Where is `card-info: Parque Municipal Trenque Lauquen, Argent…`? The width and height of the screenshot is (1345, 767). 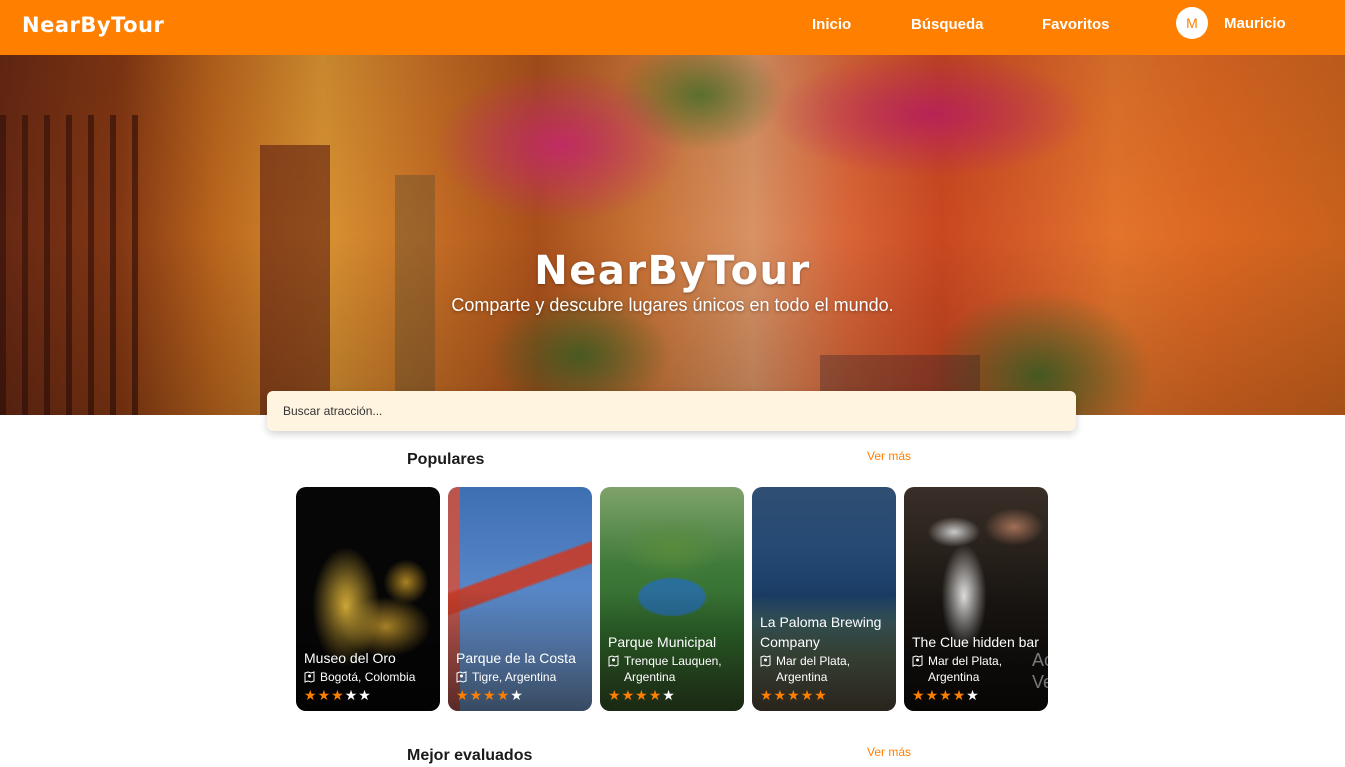 card-info: Parque Municipal Trenque Lauquen, Argent… is located at coordinates (674, 667).